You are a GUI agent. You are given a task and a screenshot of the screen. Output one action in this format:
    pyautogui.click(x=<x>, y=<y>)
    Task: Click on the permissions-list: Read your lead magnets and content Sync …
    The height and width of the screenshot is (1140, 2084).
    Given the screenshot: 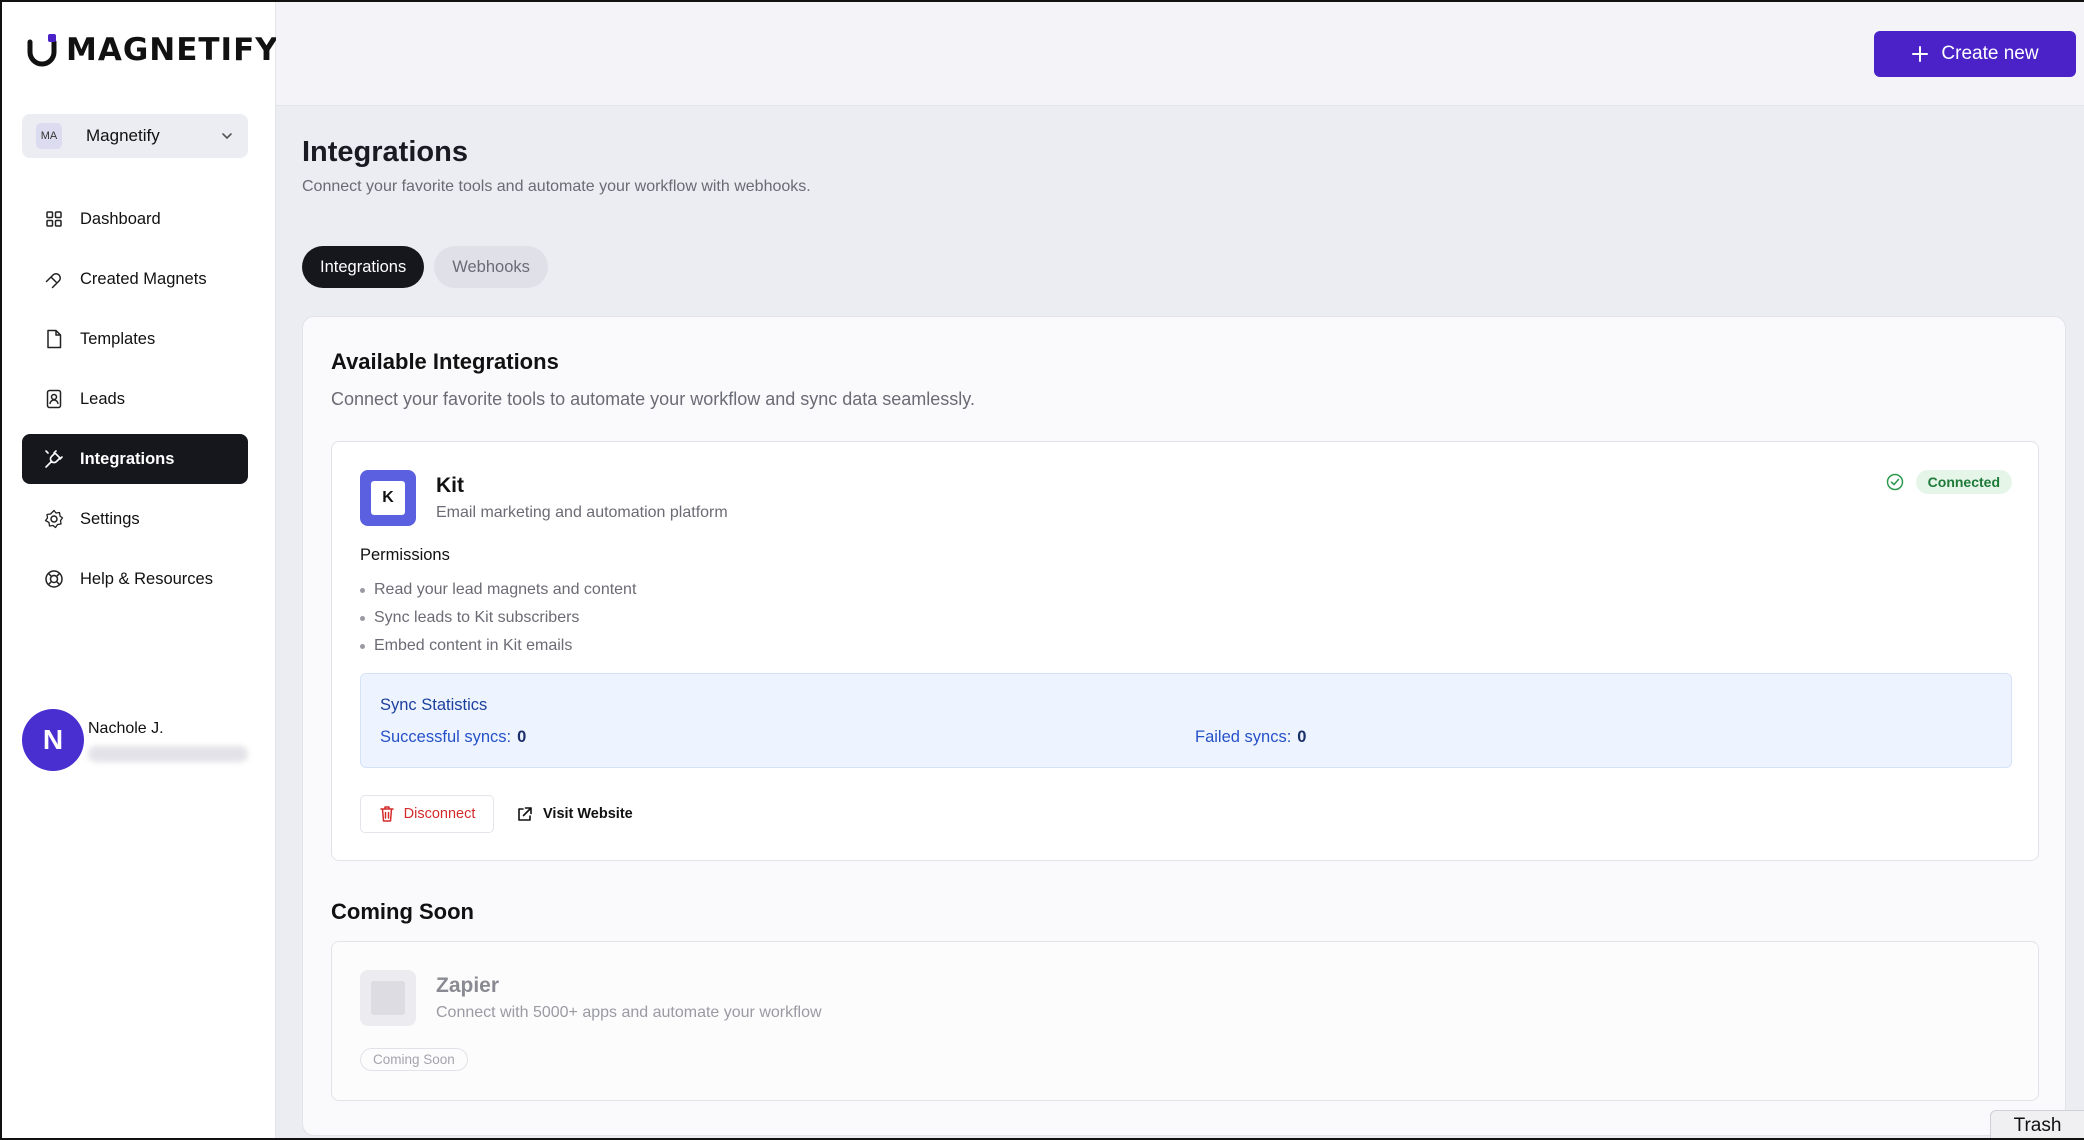 What is the action you would take?
    pyautogui.click(x=498, y=618)
    